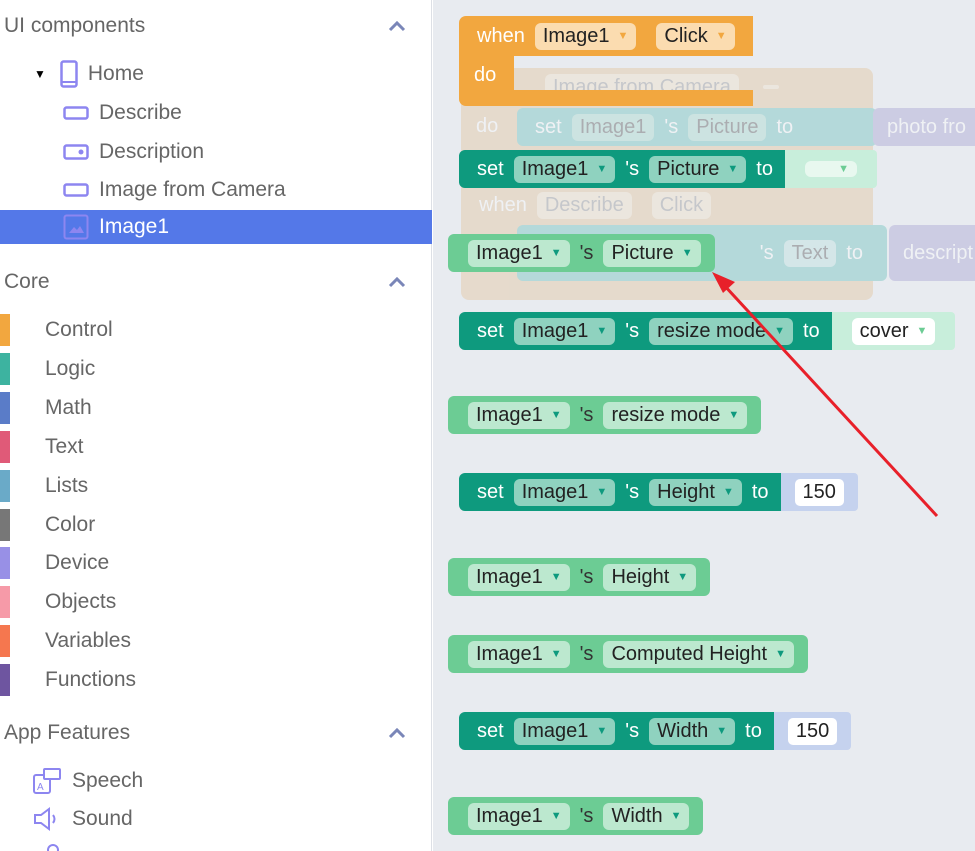 The image size is (975, 851). What do you see at coordinates (210, 680) in the screenshot?
I see `category-functions: Functions` at bounding box center [210, 680].